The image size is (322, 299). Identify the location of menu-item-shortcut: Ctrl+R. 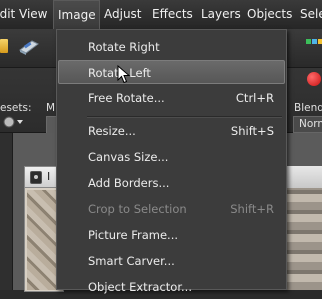
(254, 98).